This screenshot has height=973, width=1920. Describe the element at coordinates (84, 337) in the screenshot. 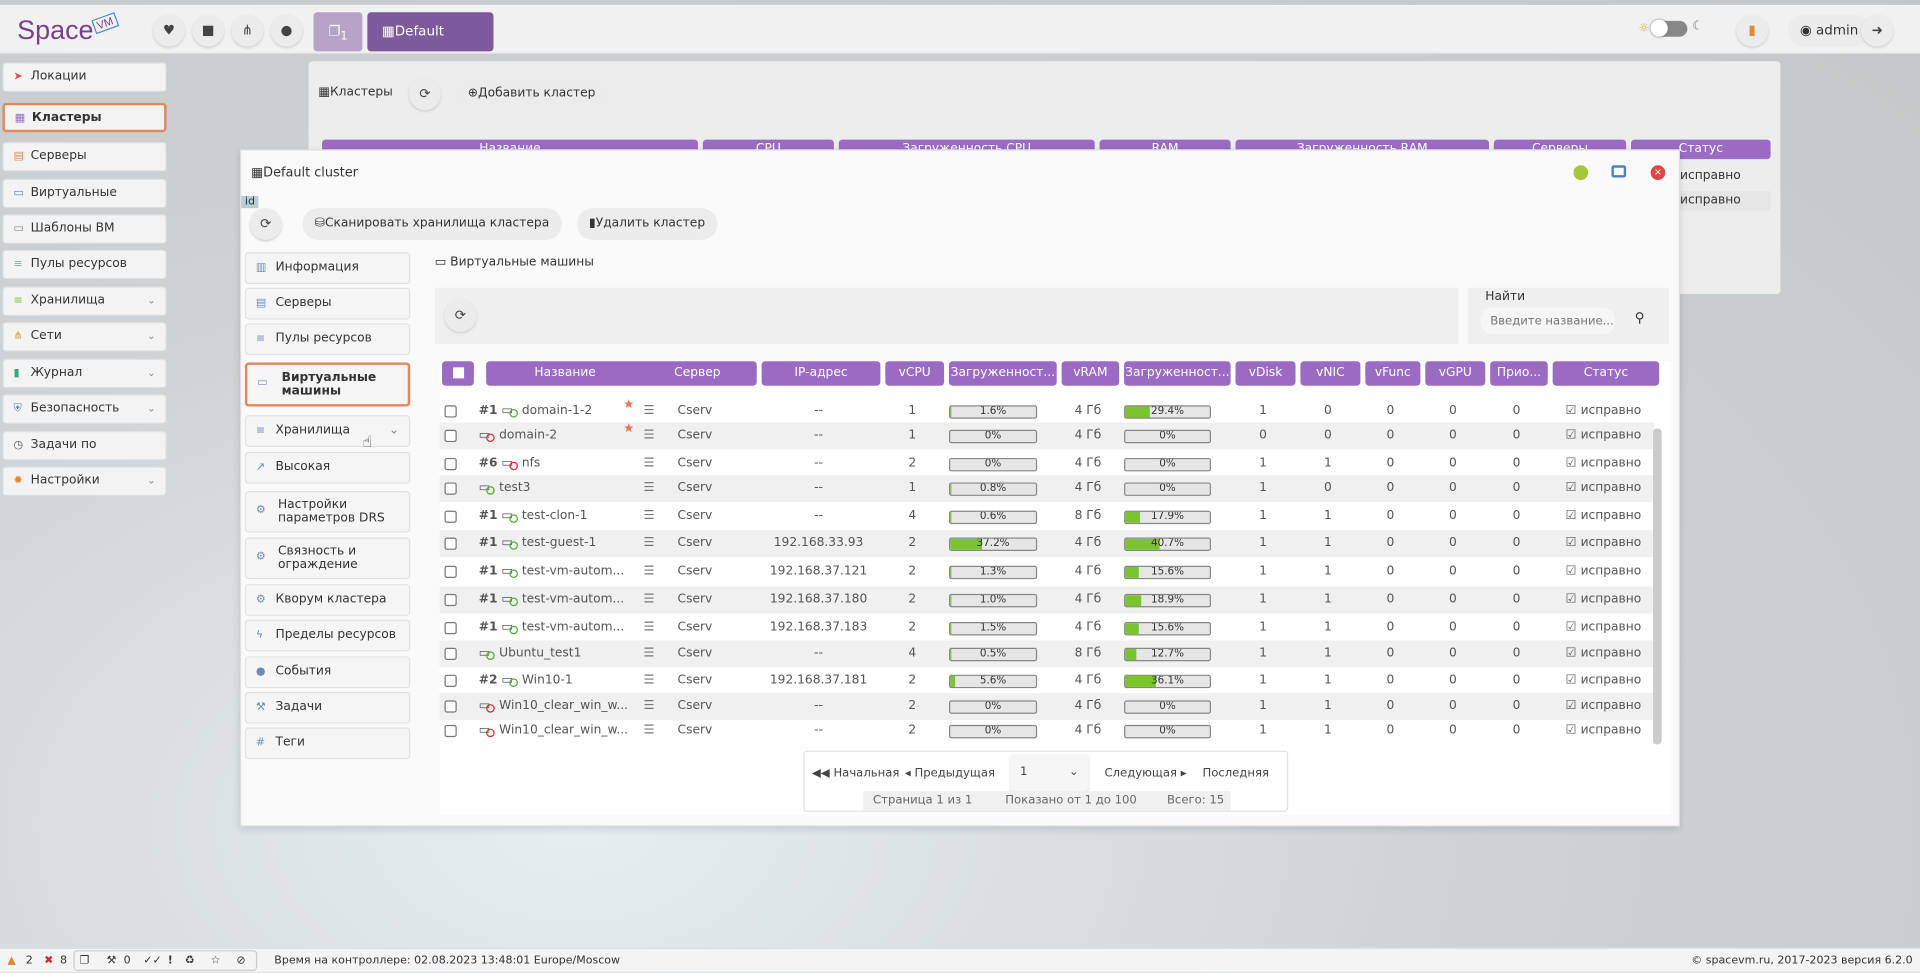

I see `sidebar-item: ⋔ Сети ⌄` at that location.